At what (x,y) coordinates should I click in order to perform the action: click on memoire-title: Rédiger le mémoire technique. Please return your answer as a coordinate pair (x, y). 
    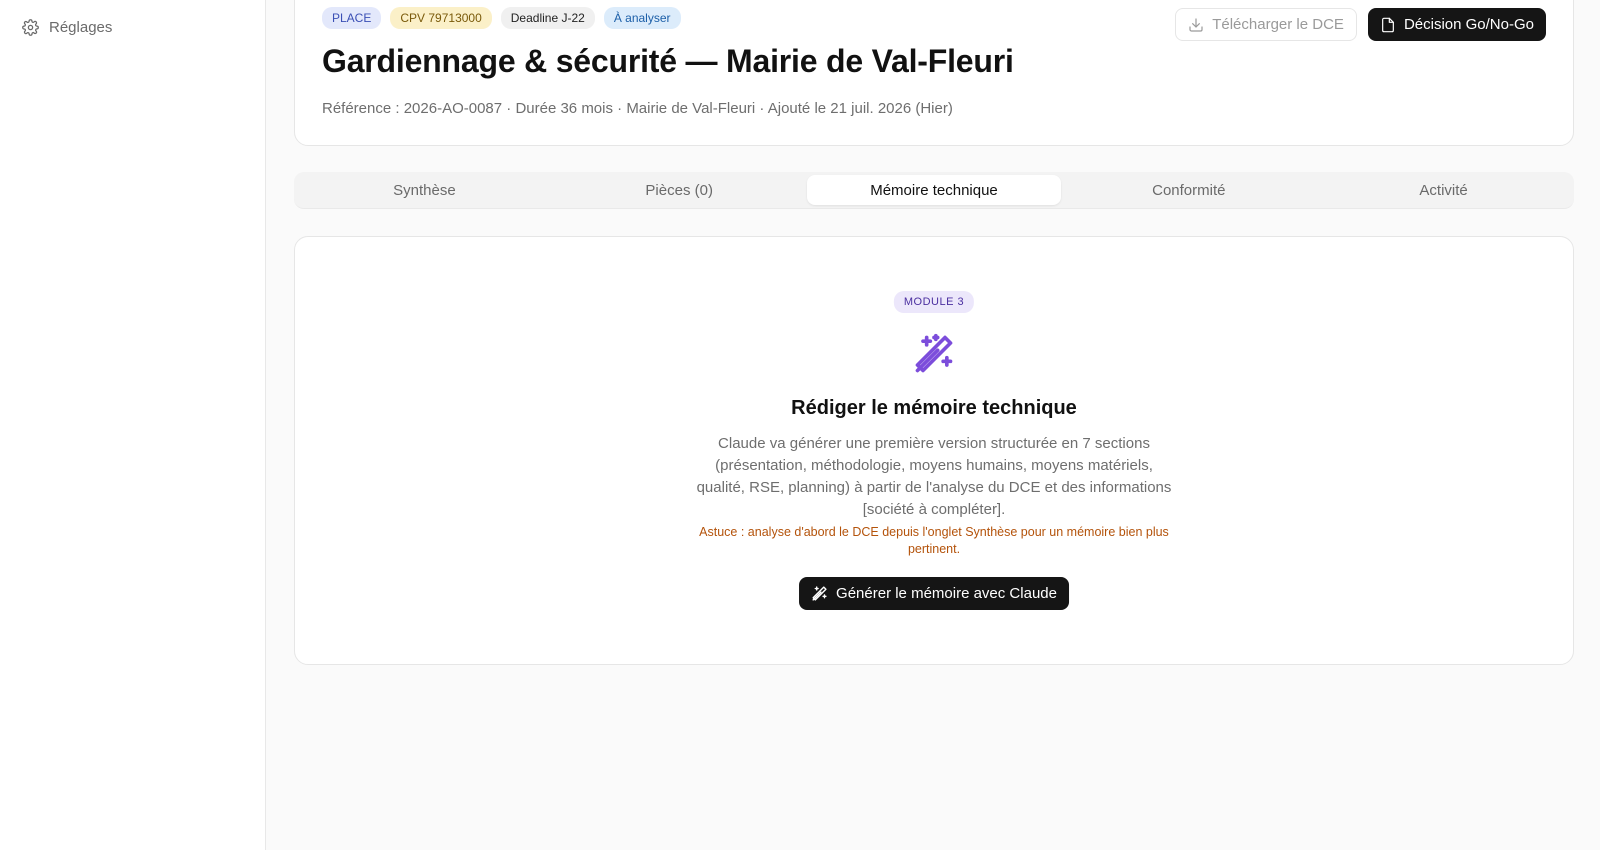
    Looking at the image, I should click on (934, 408).